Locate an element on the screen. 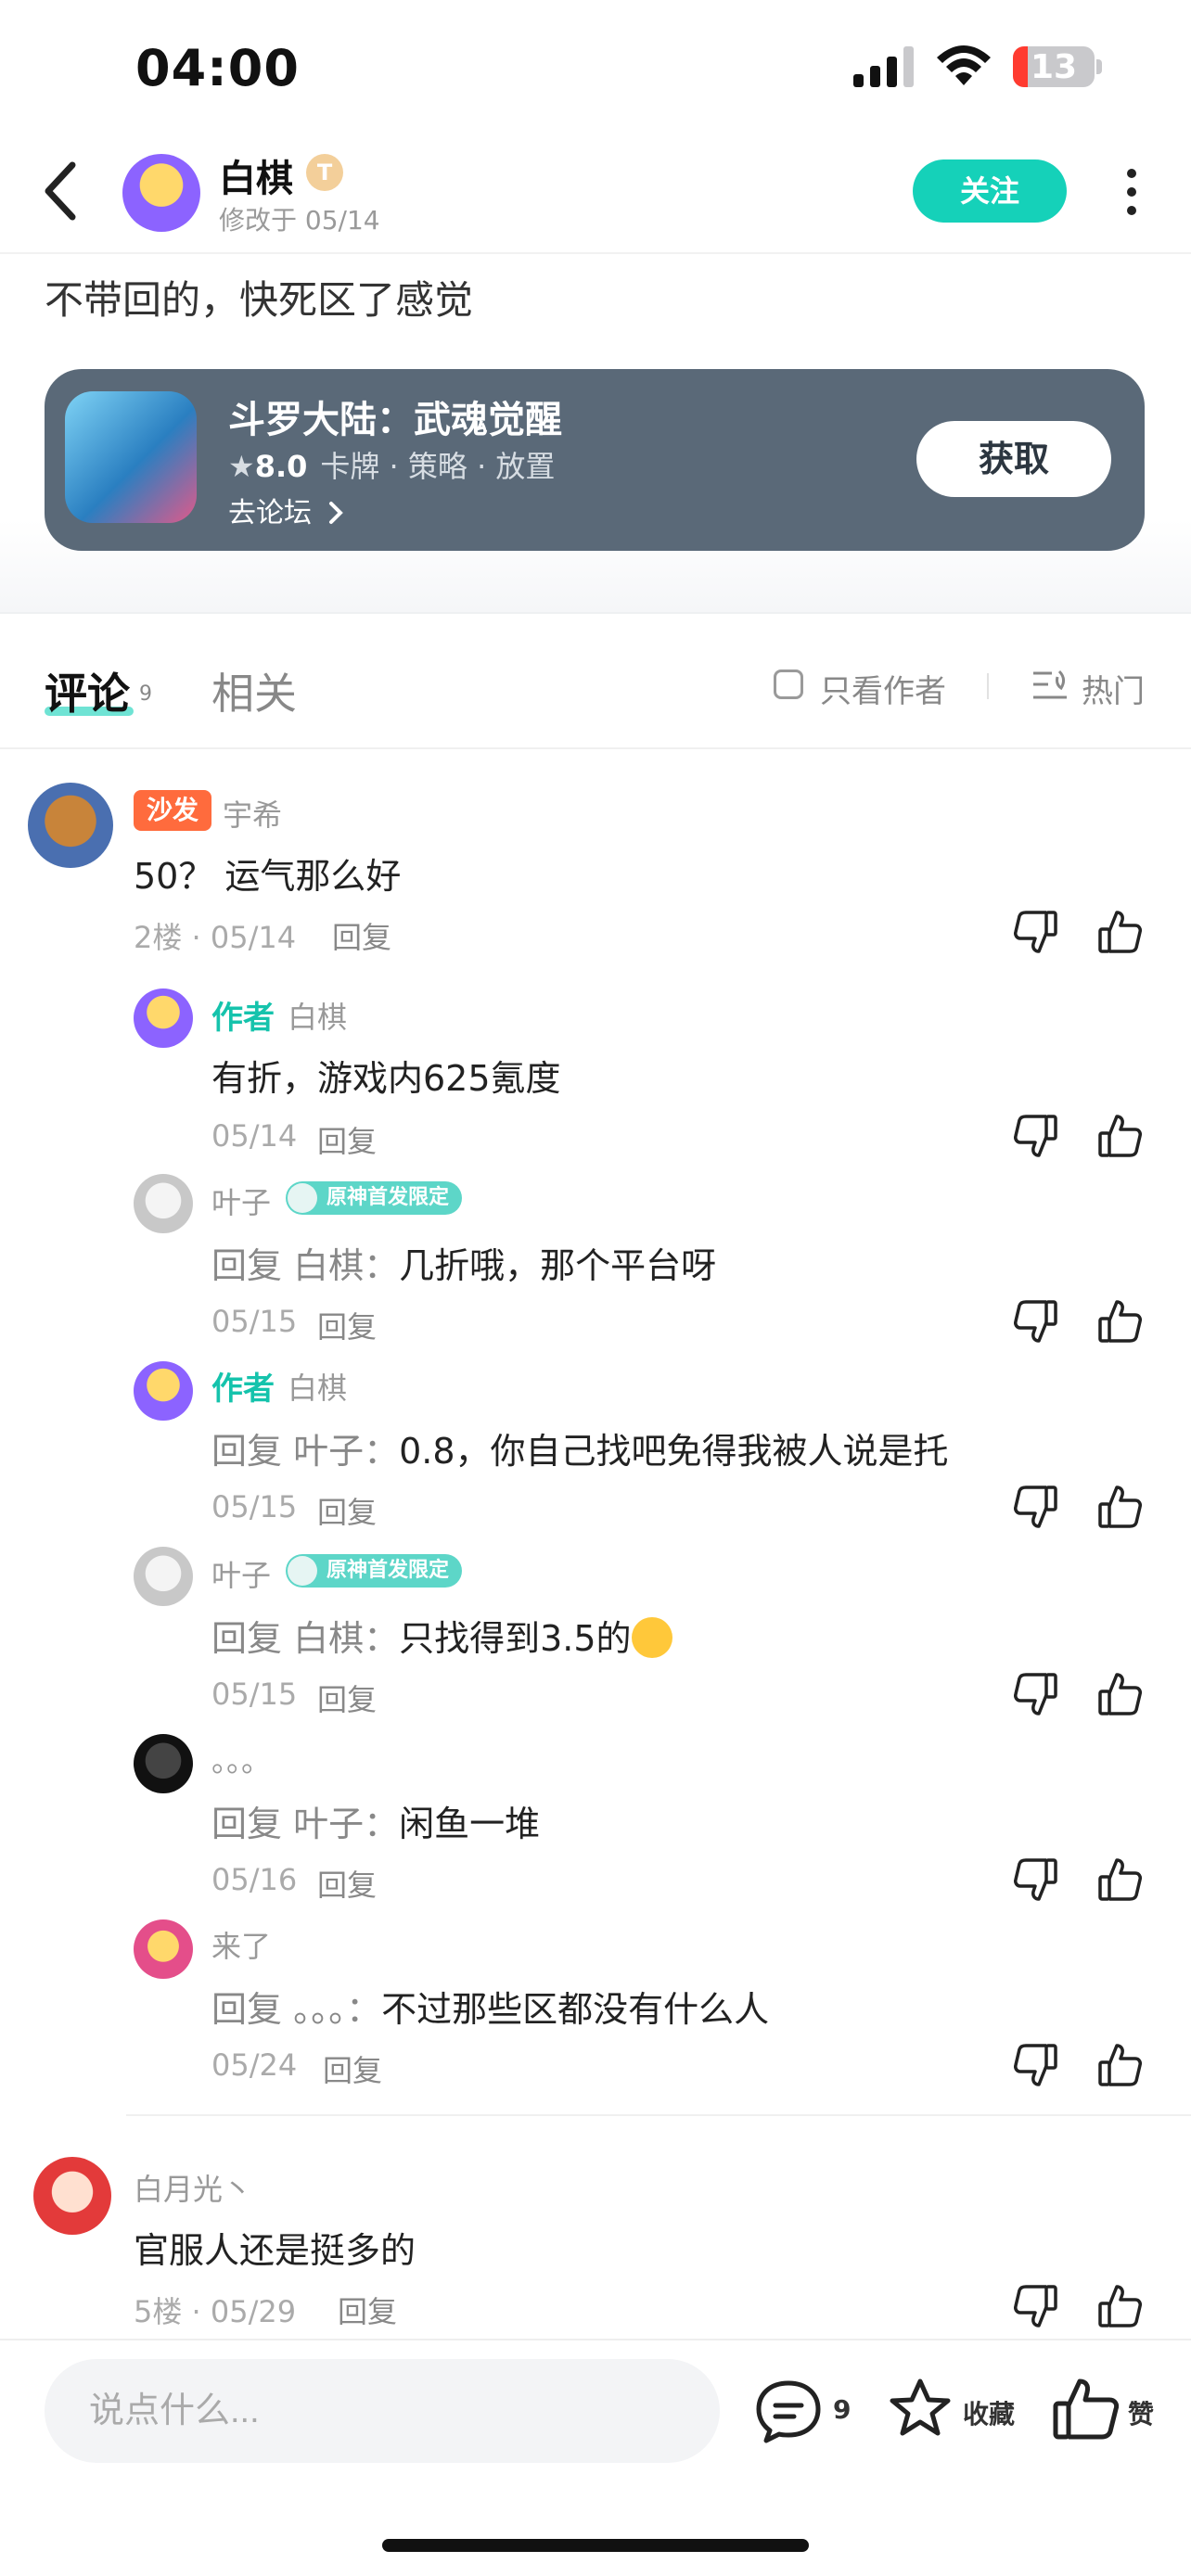 This screenshot has width=1191, height=2576. comment-count: 9 is located at coordinates (842, 2409).